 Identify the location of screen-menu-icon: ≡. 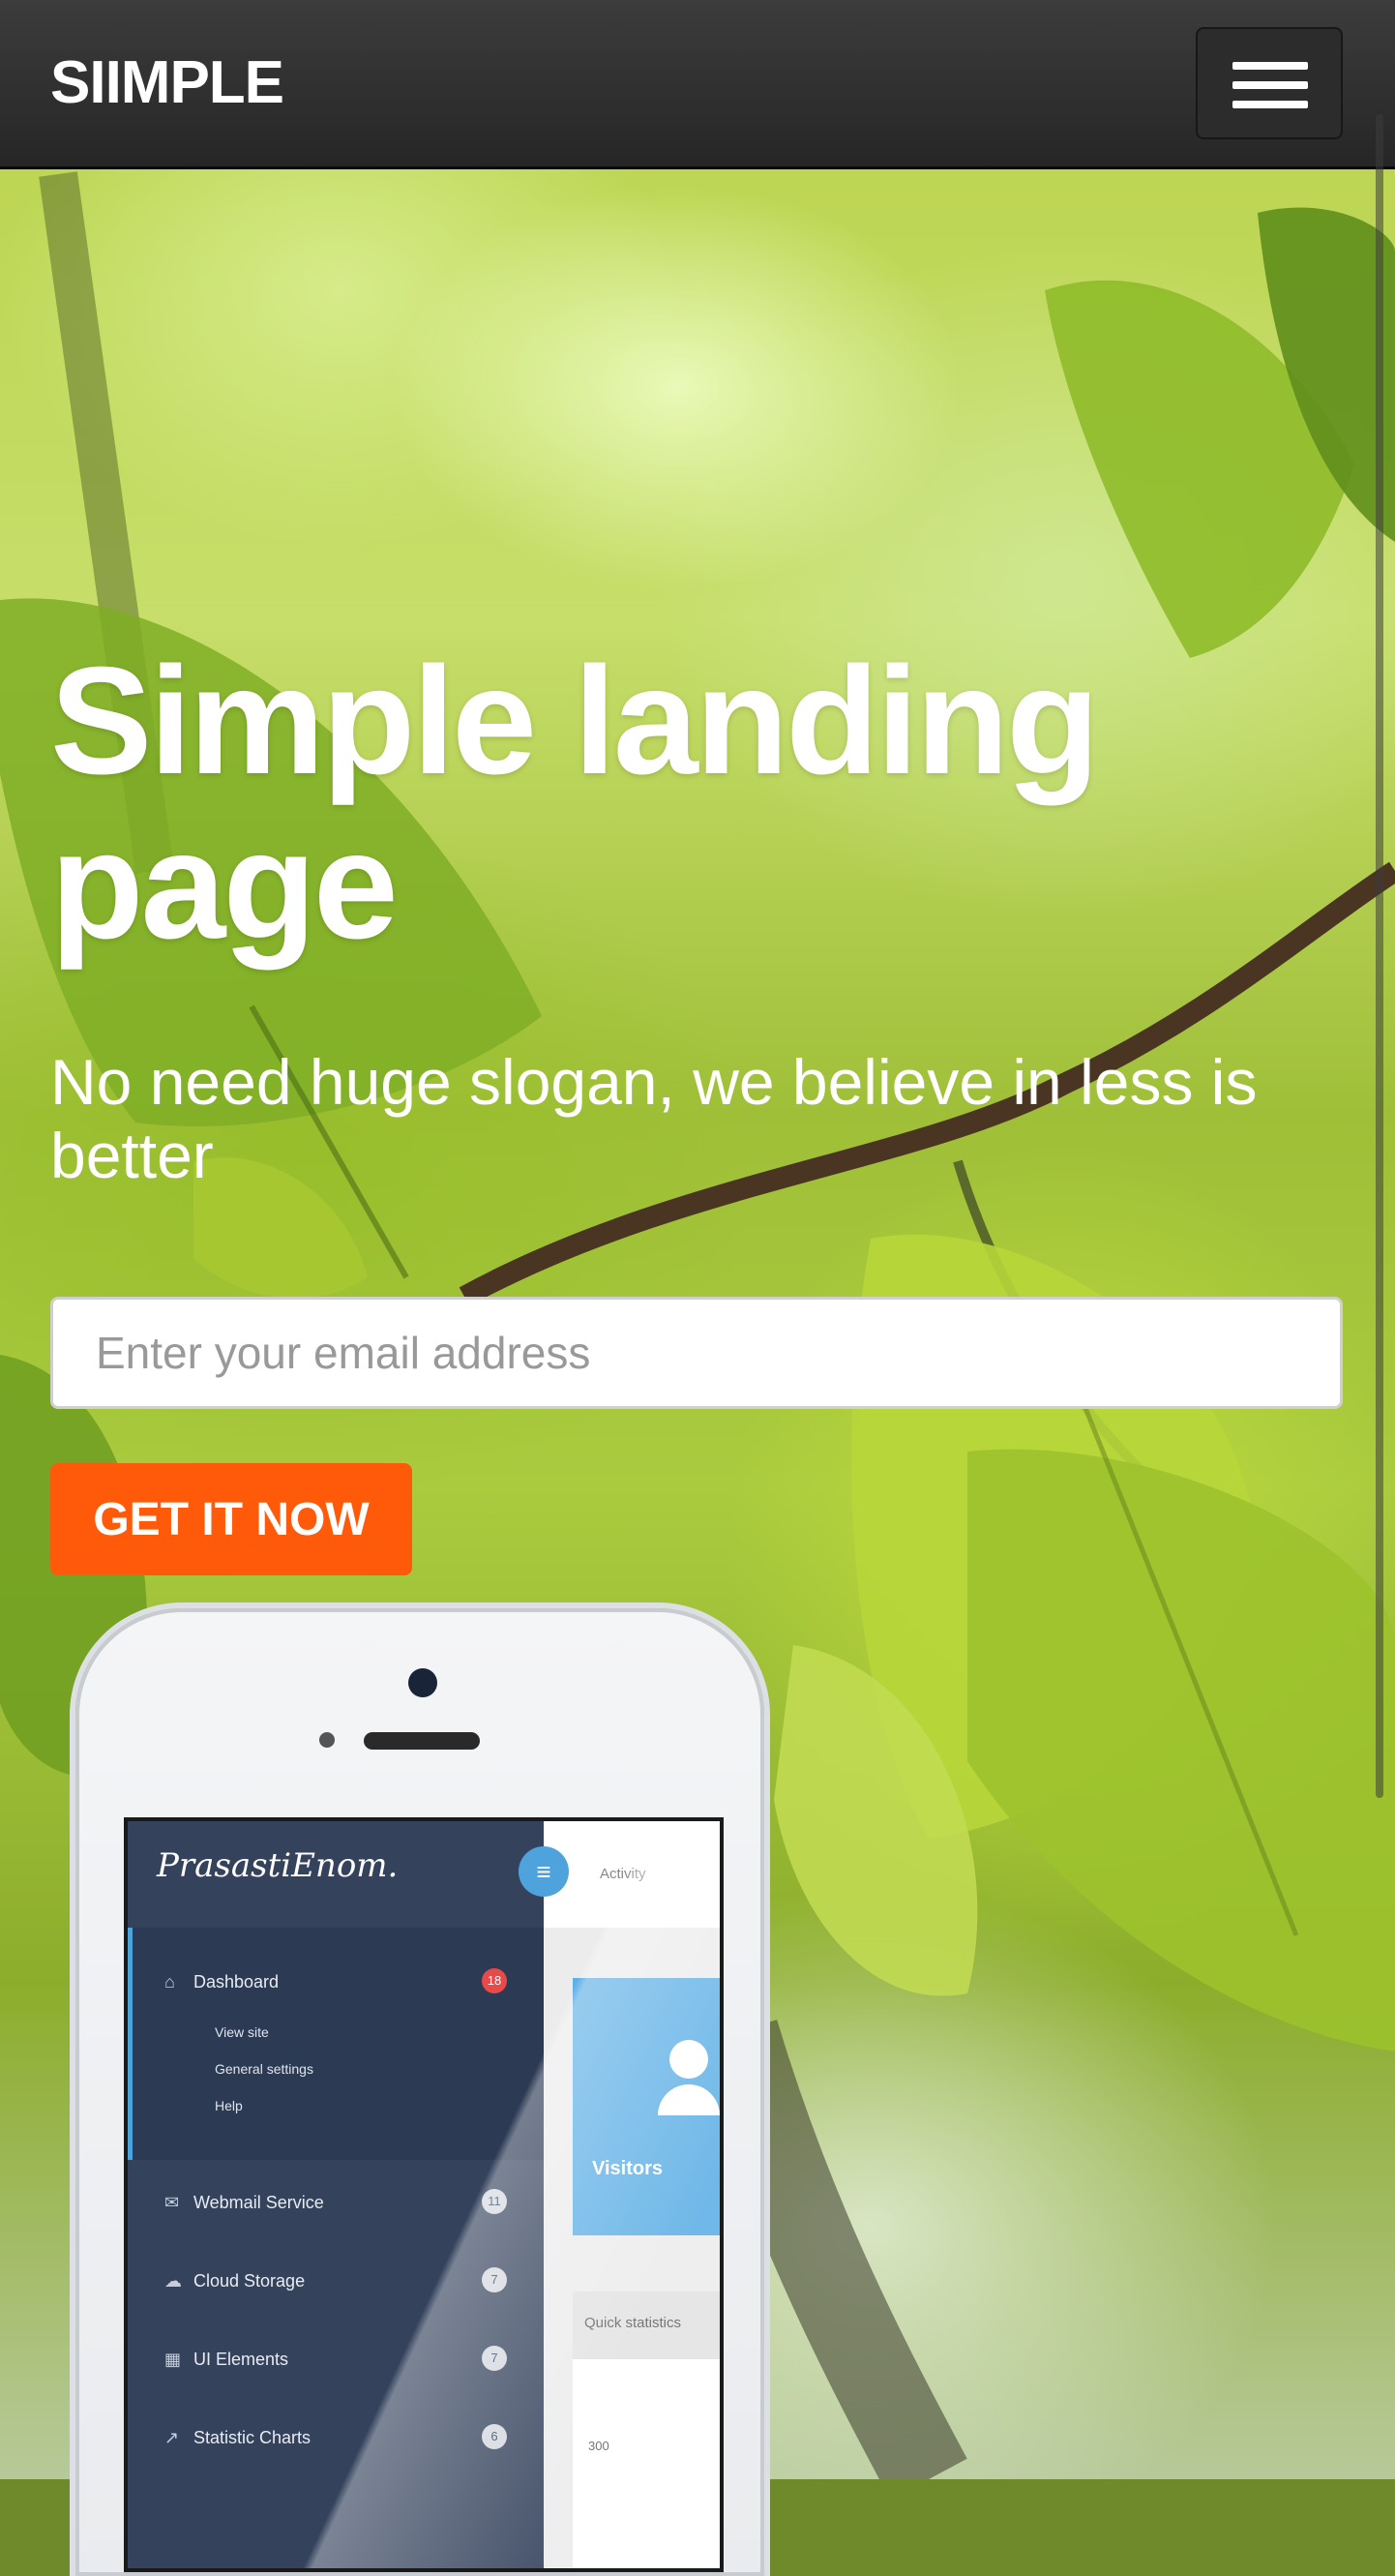
(544, 1871).